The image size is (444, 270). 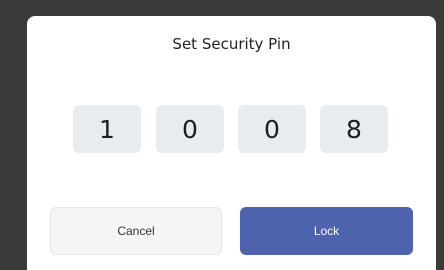 What do you see at coordinates (354, 129) in the screenshot?
I see `pin-digit-4: 8` at bounding box center [354, 129].